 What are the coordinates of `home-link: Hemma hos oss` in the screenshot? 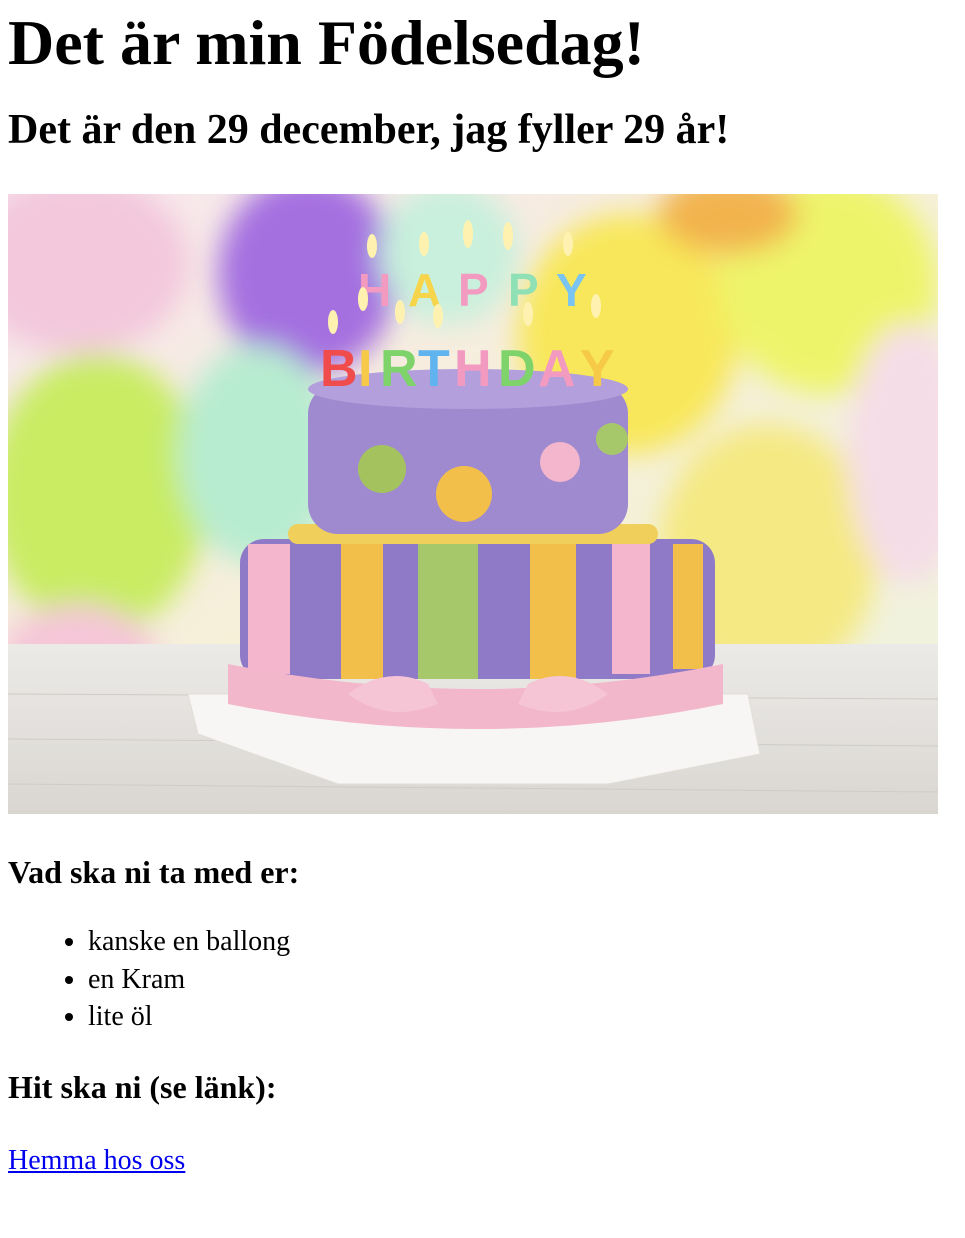 It's located at (96, 1160).